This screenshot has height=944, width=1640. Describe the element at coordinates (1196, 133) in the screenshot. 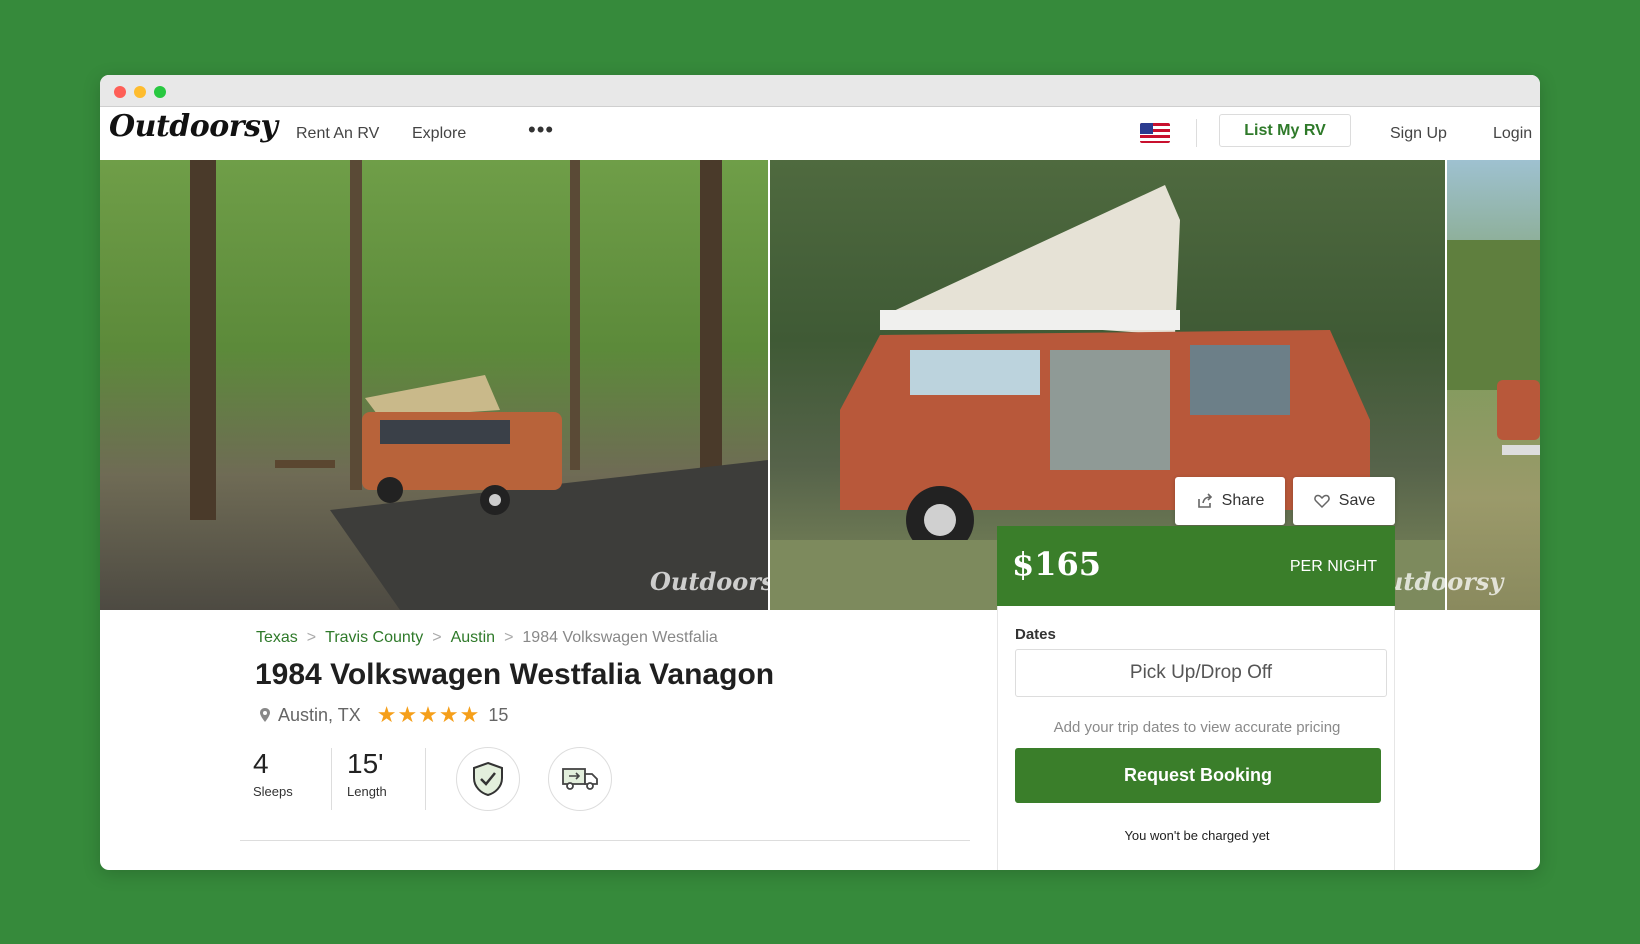

I see `nav-divider` at that location.